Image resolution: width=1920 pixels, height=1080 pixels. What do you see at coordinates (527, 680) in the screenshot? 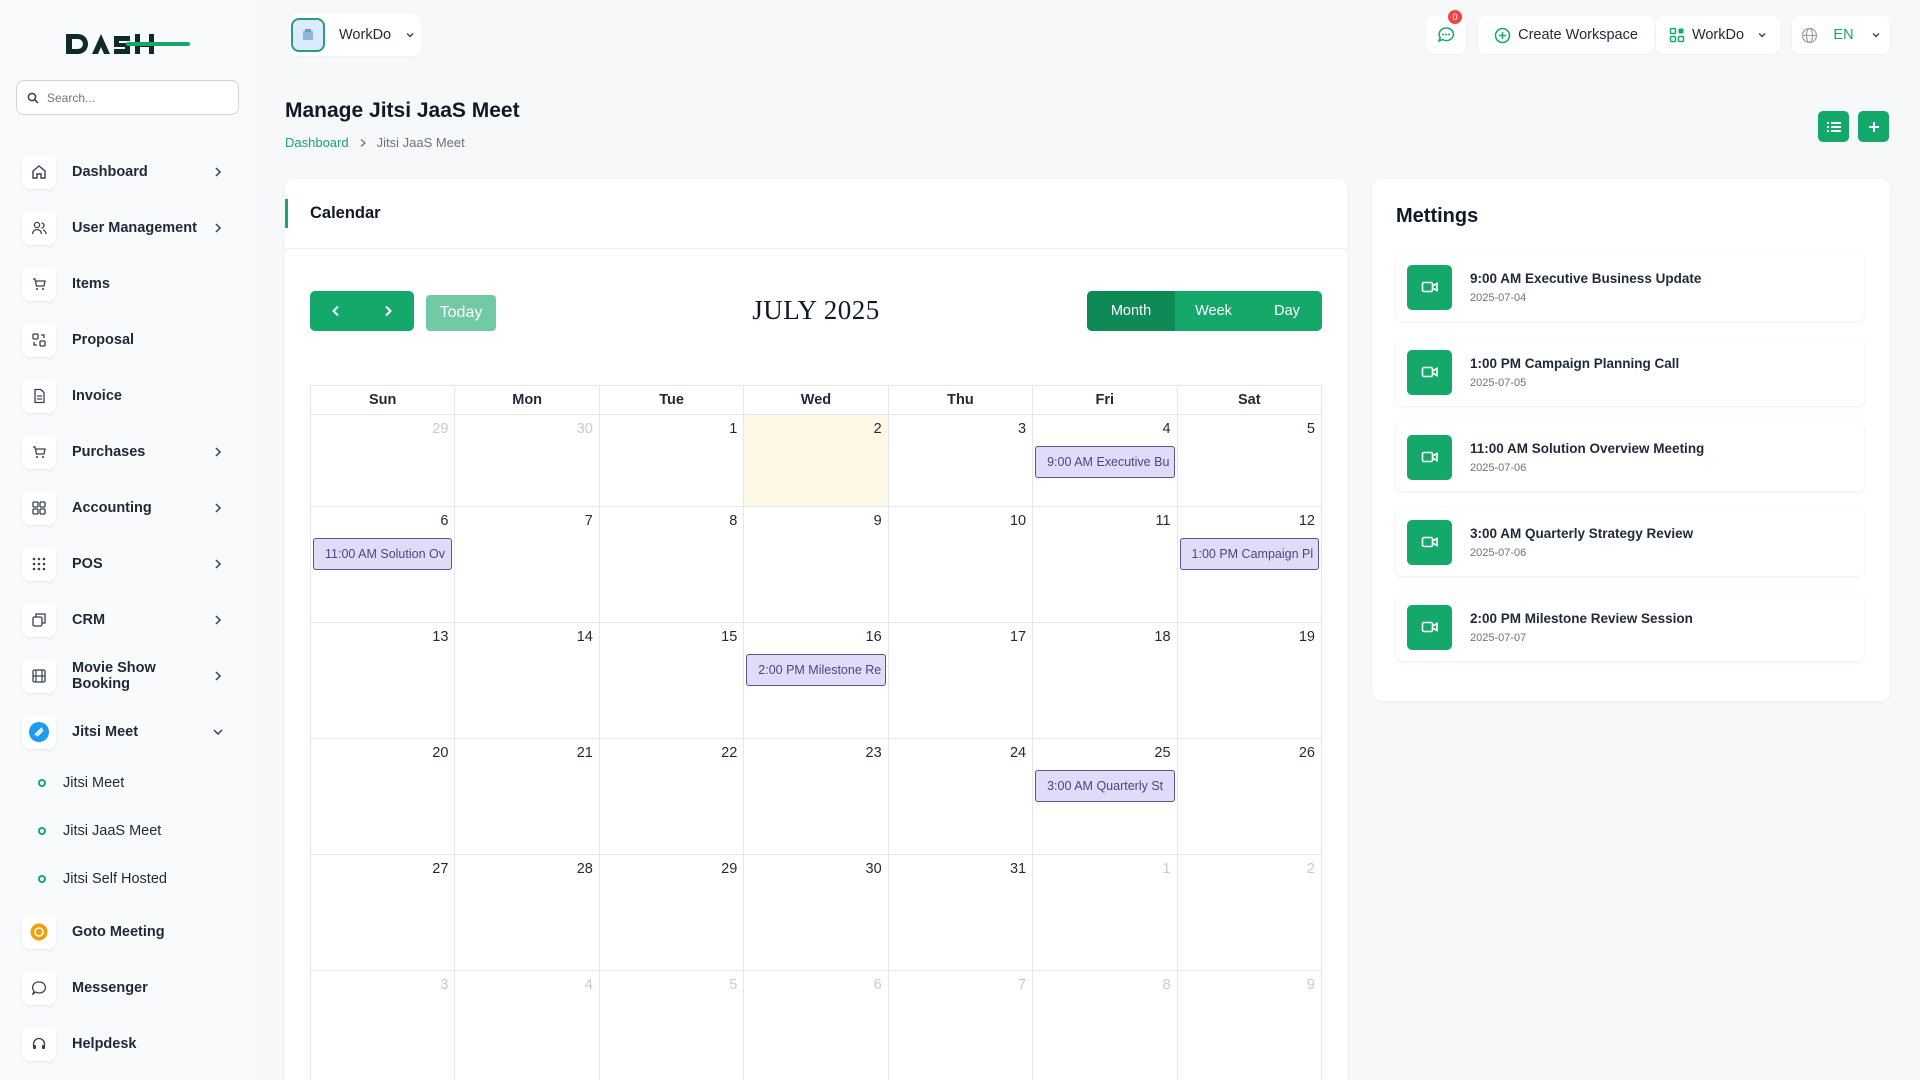
I see `calendar-day: 14` at bounding box center [527, 680].